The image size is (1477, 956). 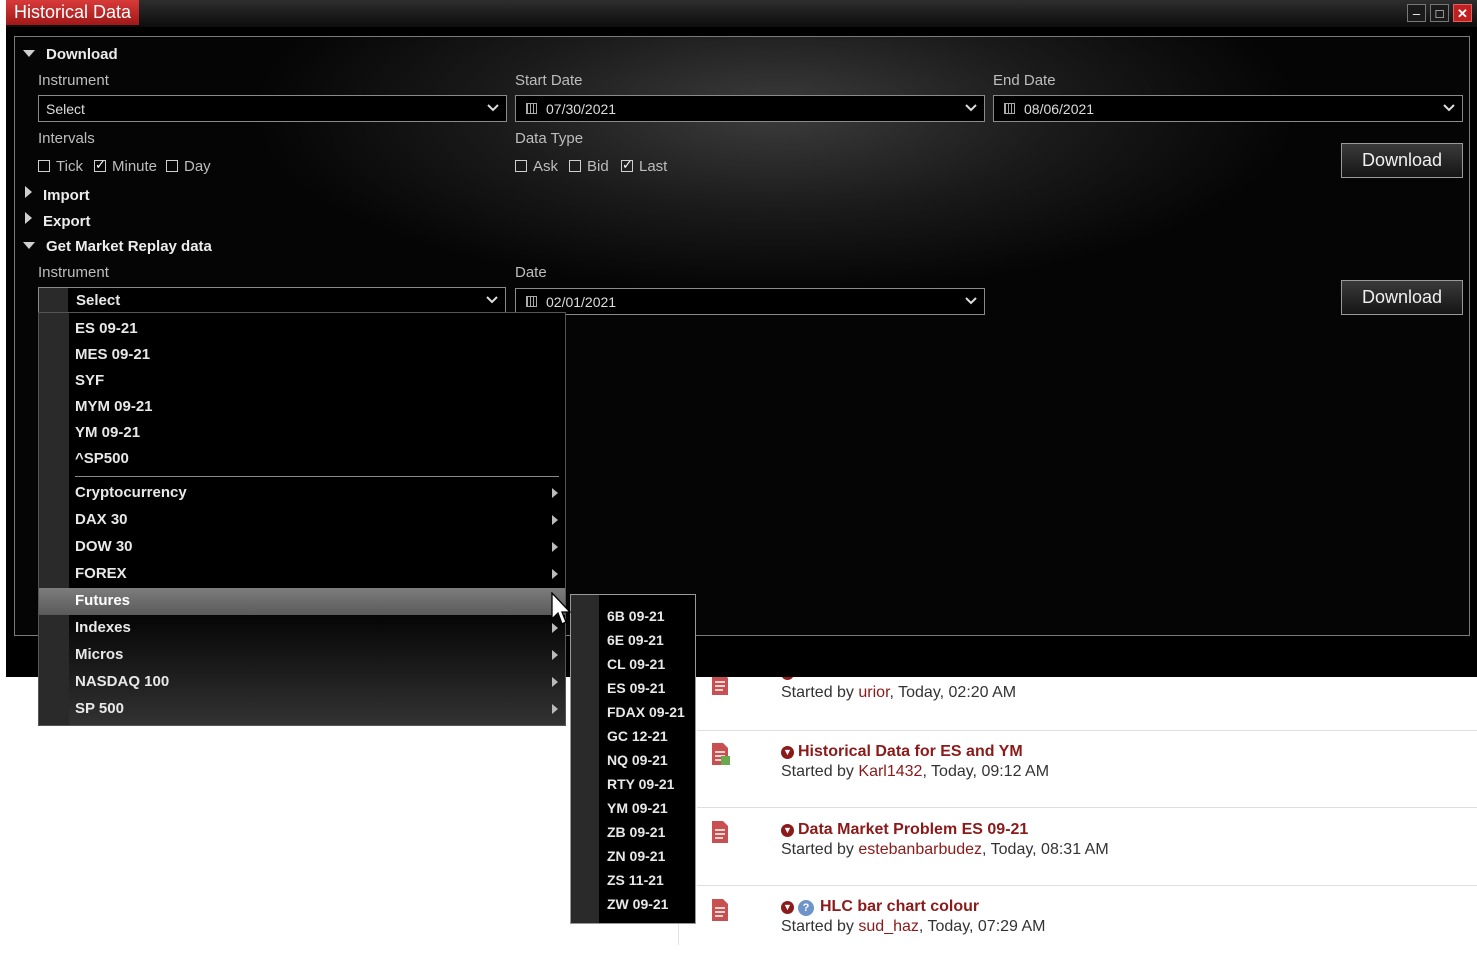 What do you see at coordinates (70, 54) in the screenshot?
I see `section-download-header: Download` at bounding box center [70, 54].